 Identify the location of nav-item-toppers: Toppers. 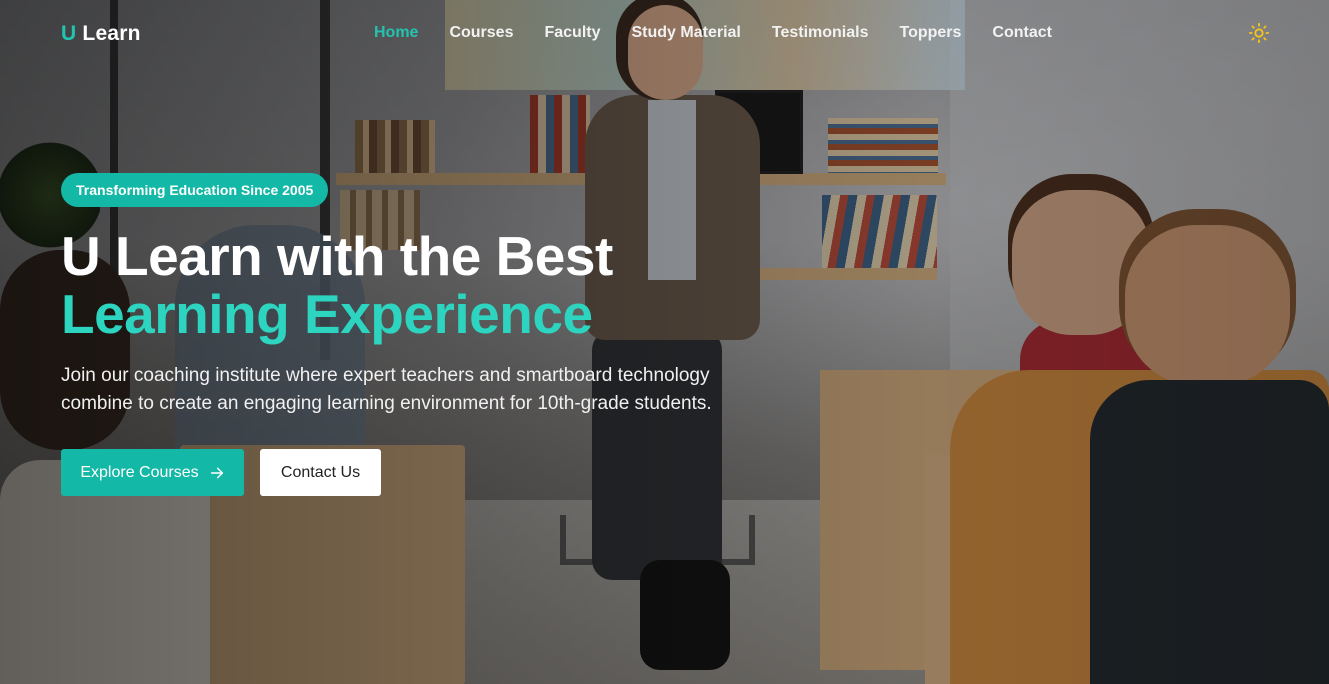
(930, 33).